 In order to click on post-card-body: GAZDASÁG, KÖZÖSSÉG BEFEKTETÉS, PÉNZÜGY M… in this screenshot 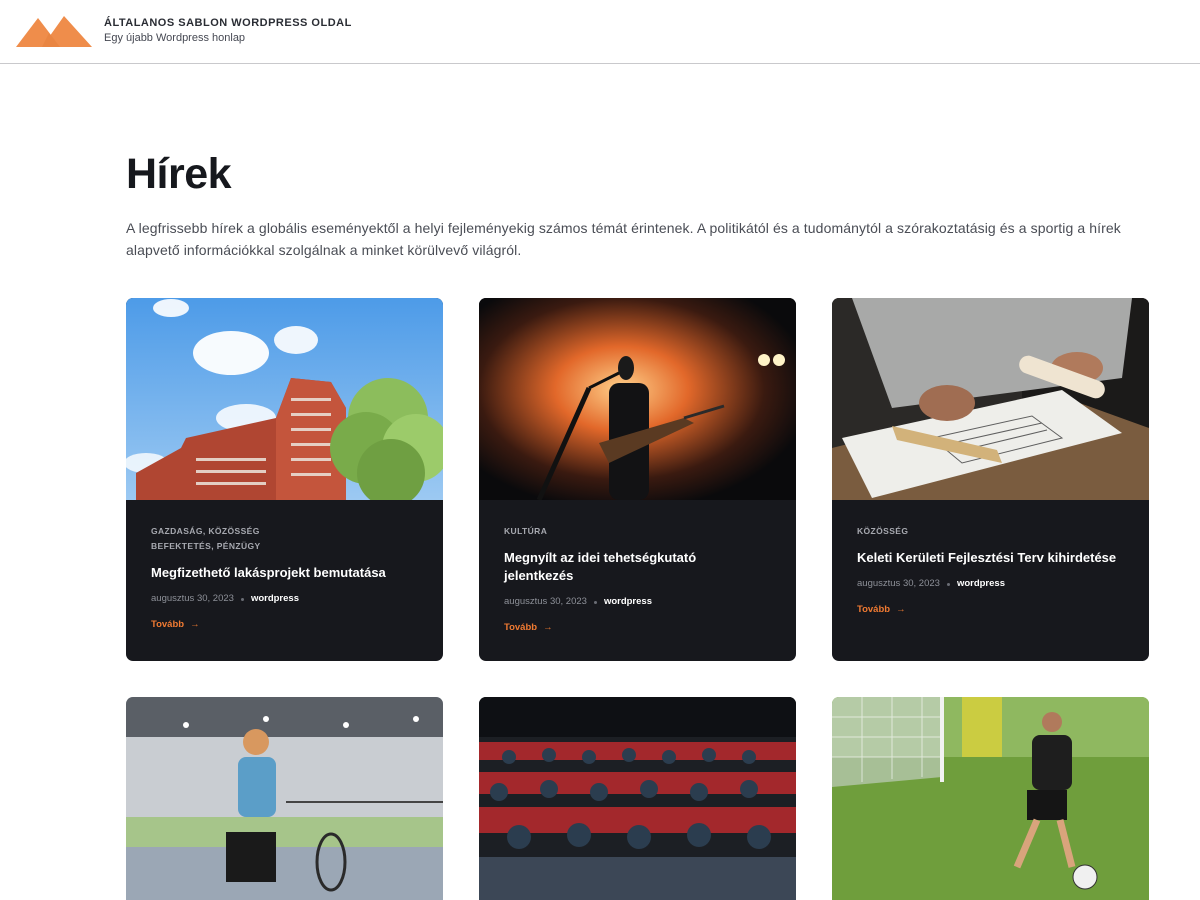, I will do `click(284, 566)`.